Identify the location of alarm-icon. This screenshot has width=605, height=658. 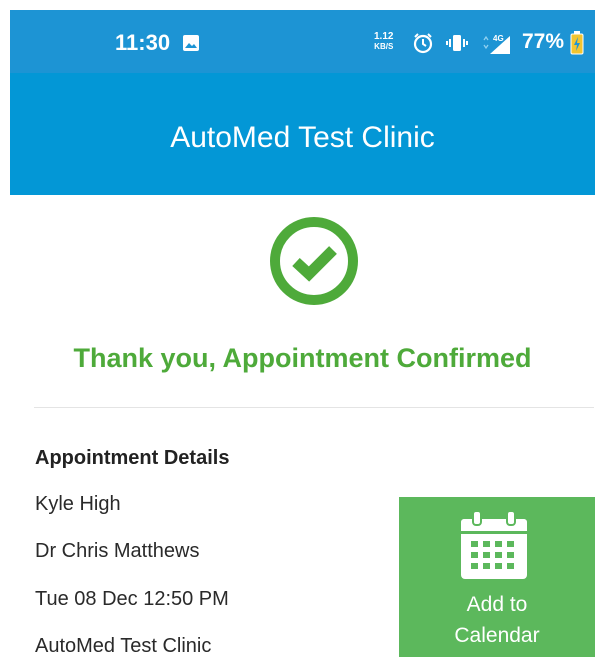
(423, 45).